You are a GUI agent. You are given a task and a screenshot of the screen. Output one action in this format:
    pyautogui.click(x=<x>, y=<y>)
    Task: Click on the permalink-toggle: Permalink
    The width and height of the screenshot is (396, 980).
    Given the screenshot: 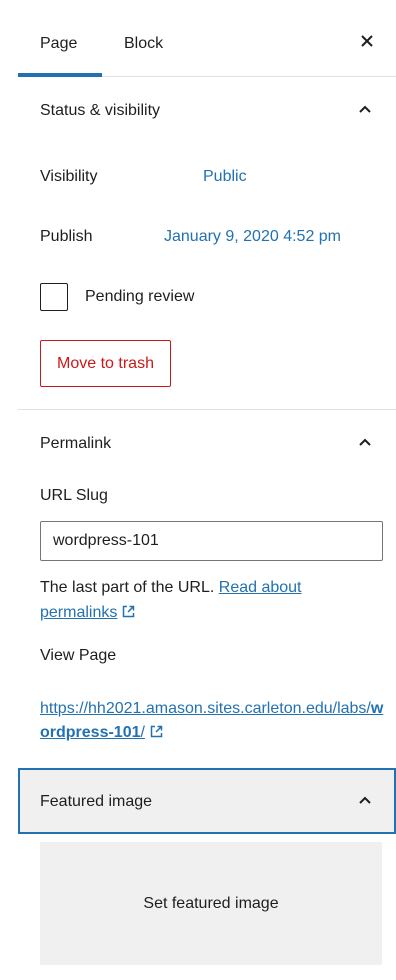 What is the action you would take?
    pyautogui.click(x=207, y=444)
    